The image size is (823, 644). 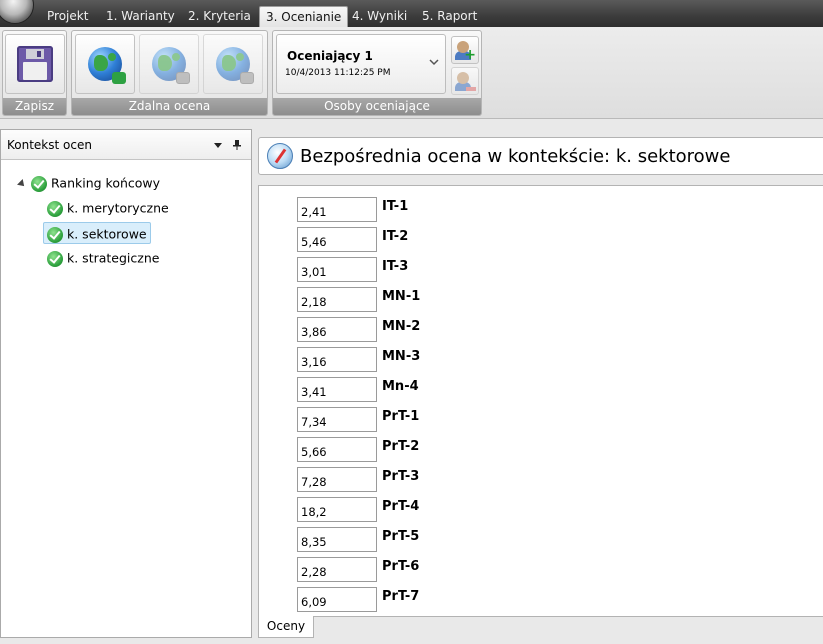 I want to click on tree-node-label: Ranking końcowy, so click(x=106, y=183).